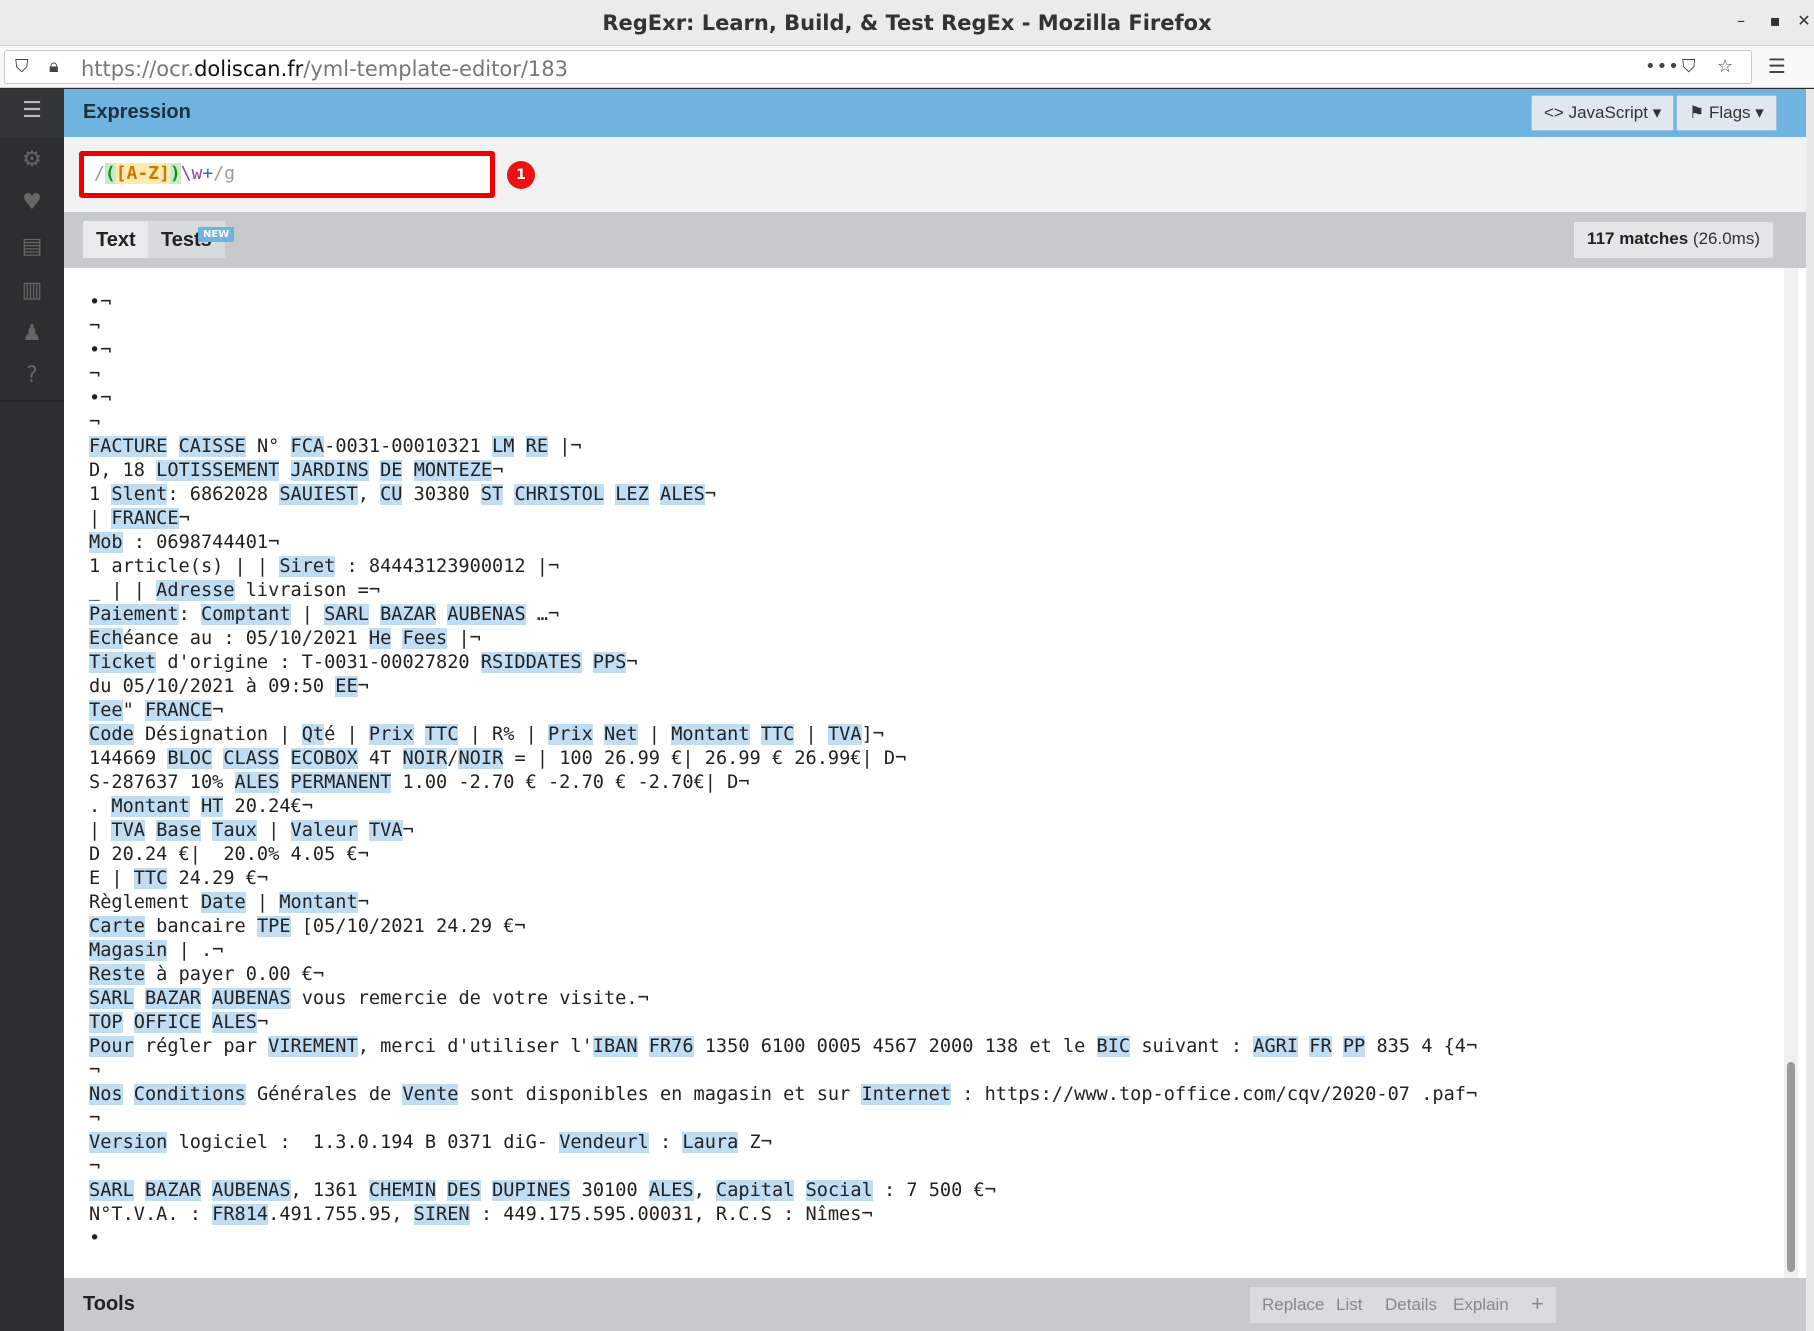 The height and width of the screenshot is (1331, 1814). Describe the element at coordinates (1803, 21) in the screenshot. I see `close-icon: ✕` at that location.